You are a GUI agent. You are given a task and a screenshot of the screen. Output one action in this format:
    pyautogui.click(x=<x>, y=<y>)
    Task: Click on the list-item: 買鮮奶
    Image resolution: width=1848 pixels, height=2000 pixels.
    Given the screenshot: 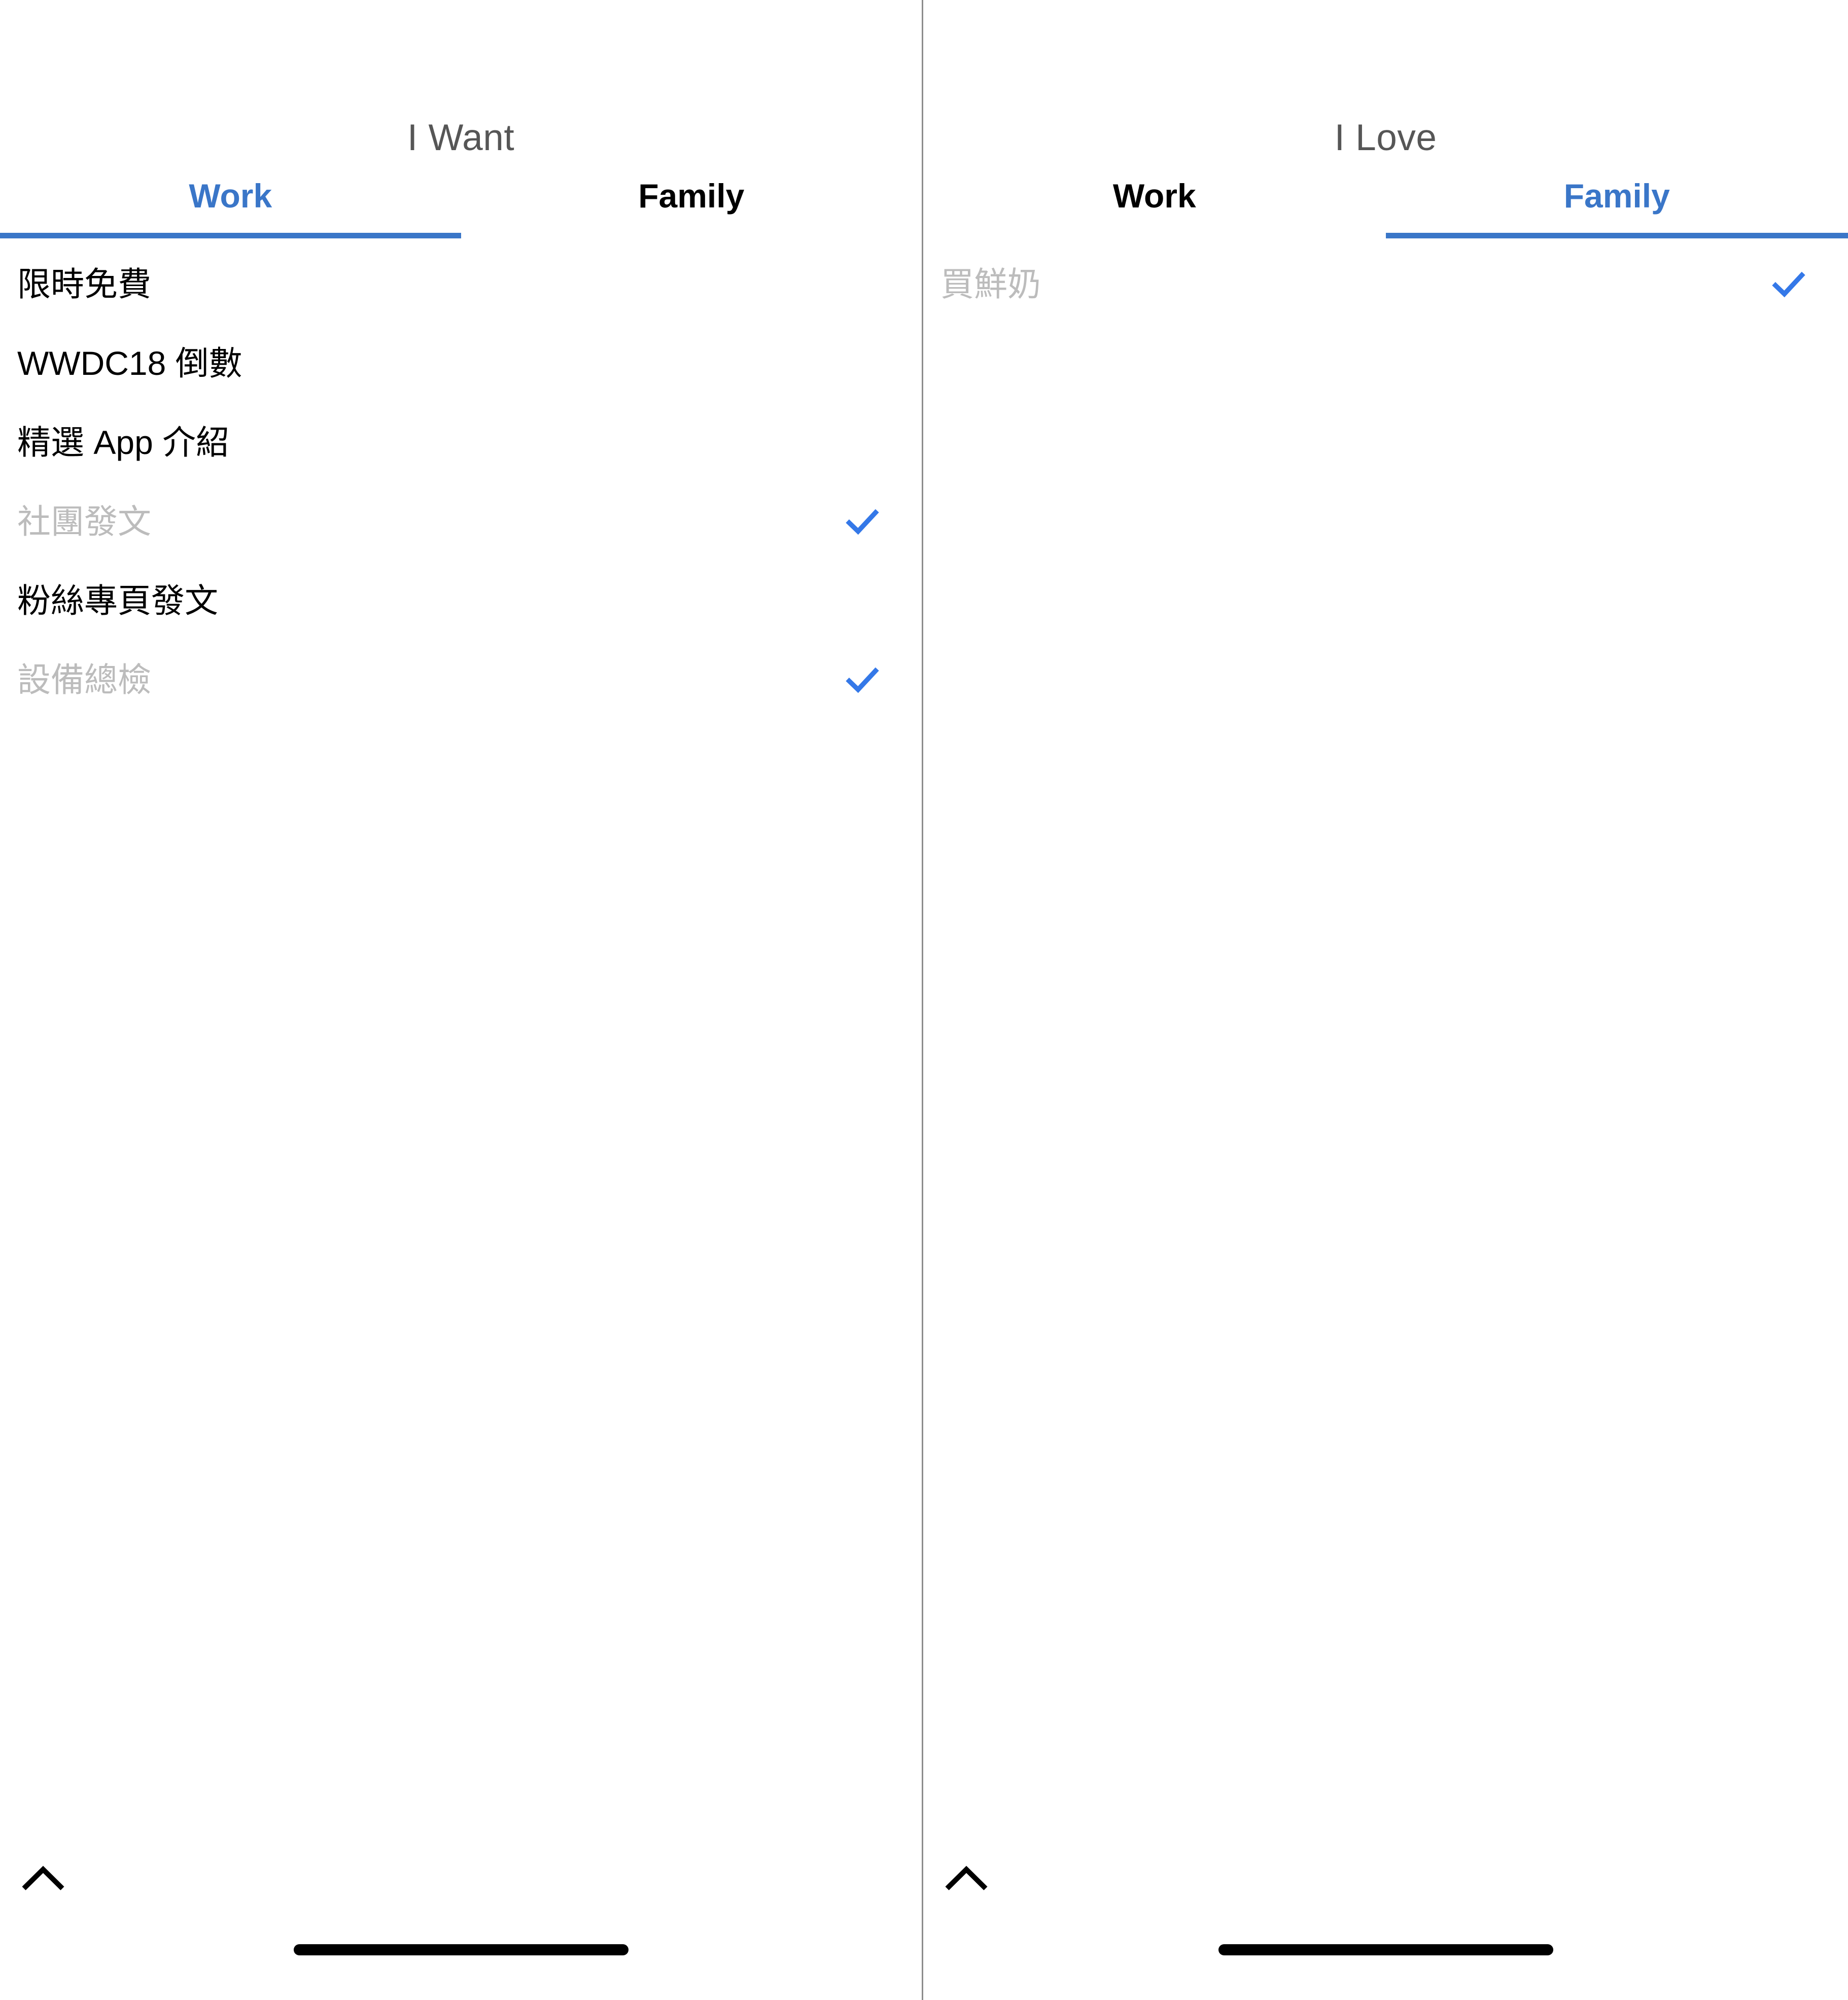 What is the action you would take?
    pyautogui.click(x=1385, y=284)
    